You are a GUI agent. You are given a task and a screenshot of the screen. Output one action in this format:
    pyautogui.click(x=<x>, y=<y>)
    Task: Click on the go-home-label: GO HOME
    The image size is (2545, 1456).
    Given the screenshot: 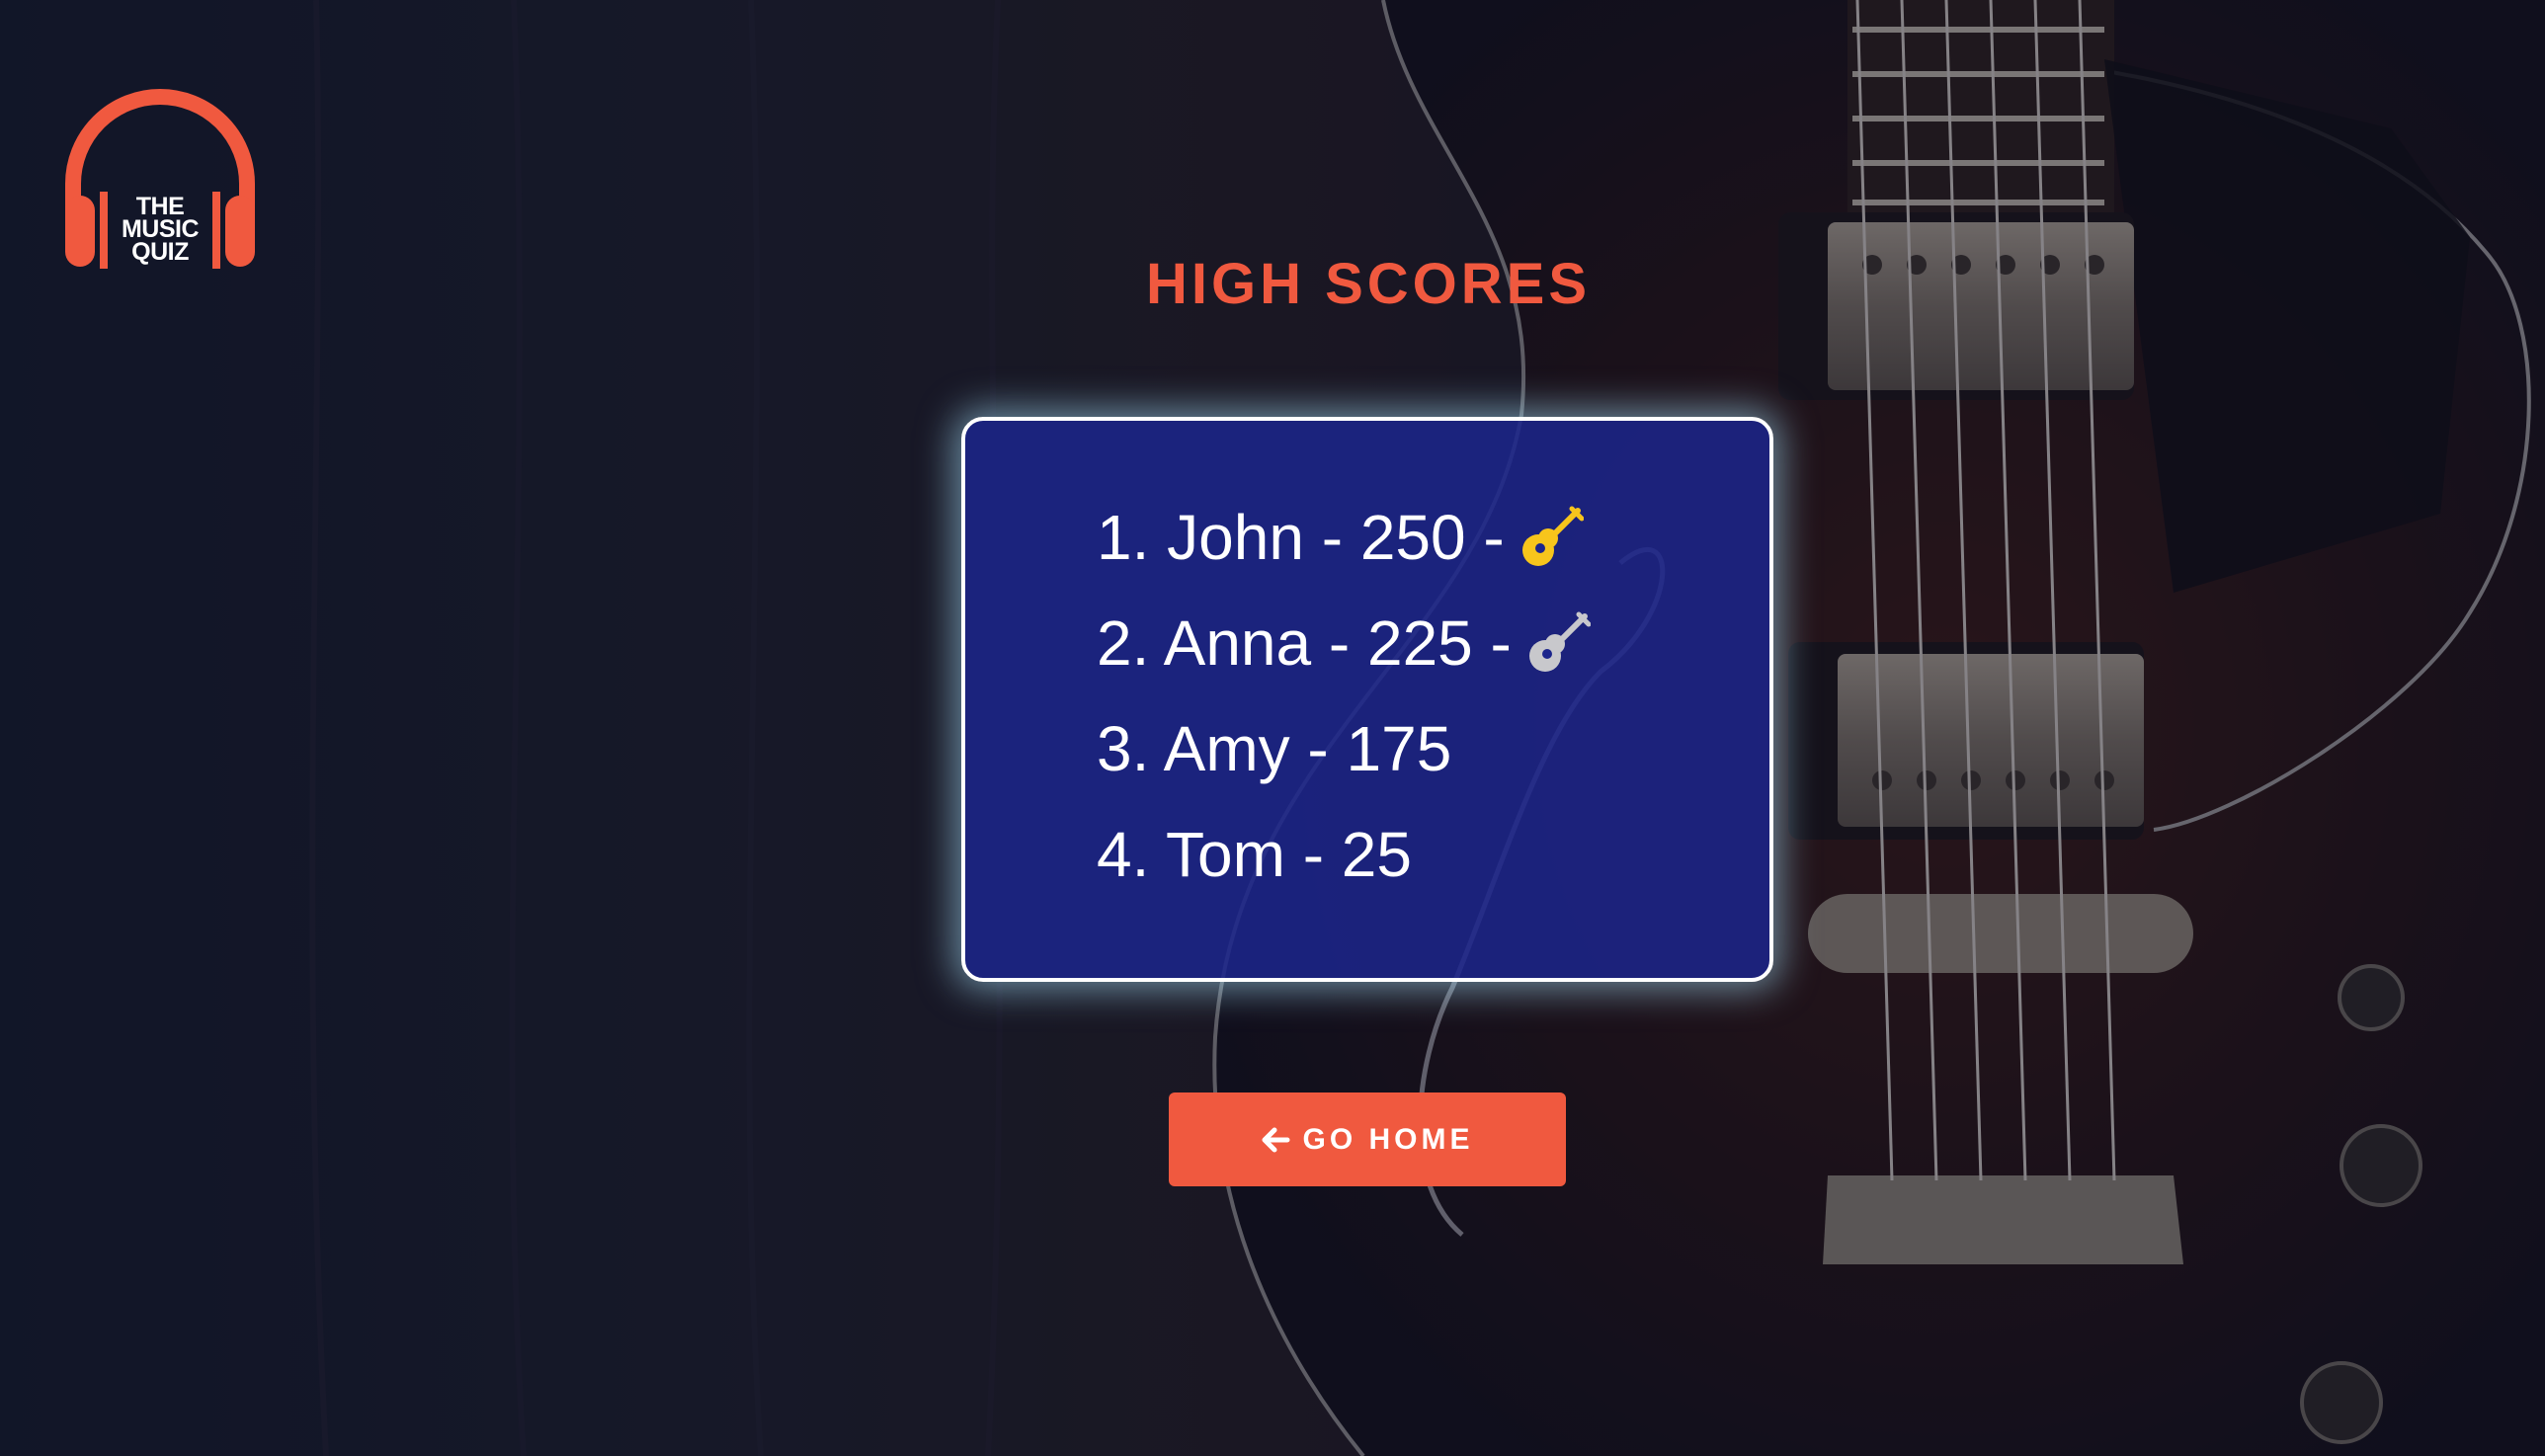 What is the action you would take?
    pyautogui.click(x=1388, y=1139)
    